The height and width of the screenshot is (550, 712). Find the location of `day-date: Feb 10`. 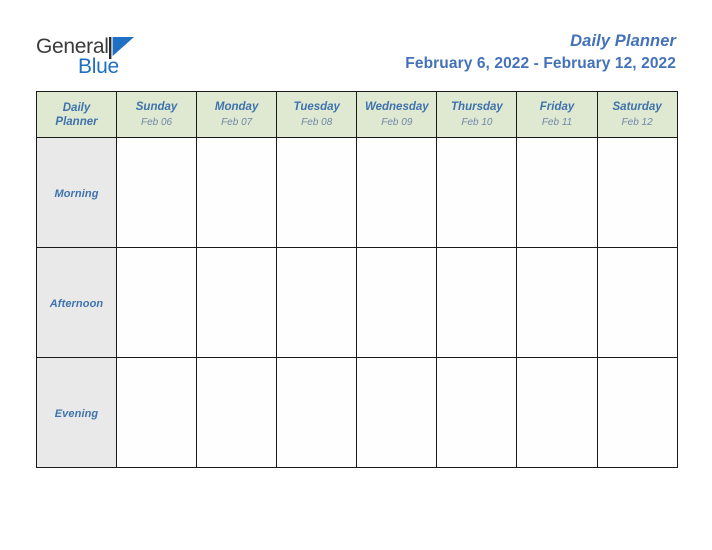

day-date: Feb 10 is located at coordinates (477, 122).